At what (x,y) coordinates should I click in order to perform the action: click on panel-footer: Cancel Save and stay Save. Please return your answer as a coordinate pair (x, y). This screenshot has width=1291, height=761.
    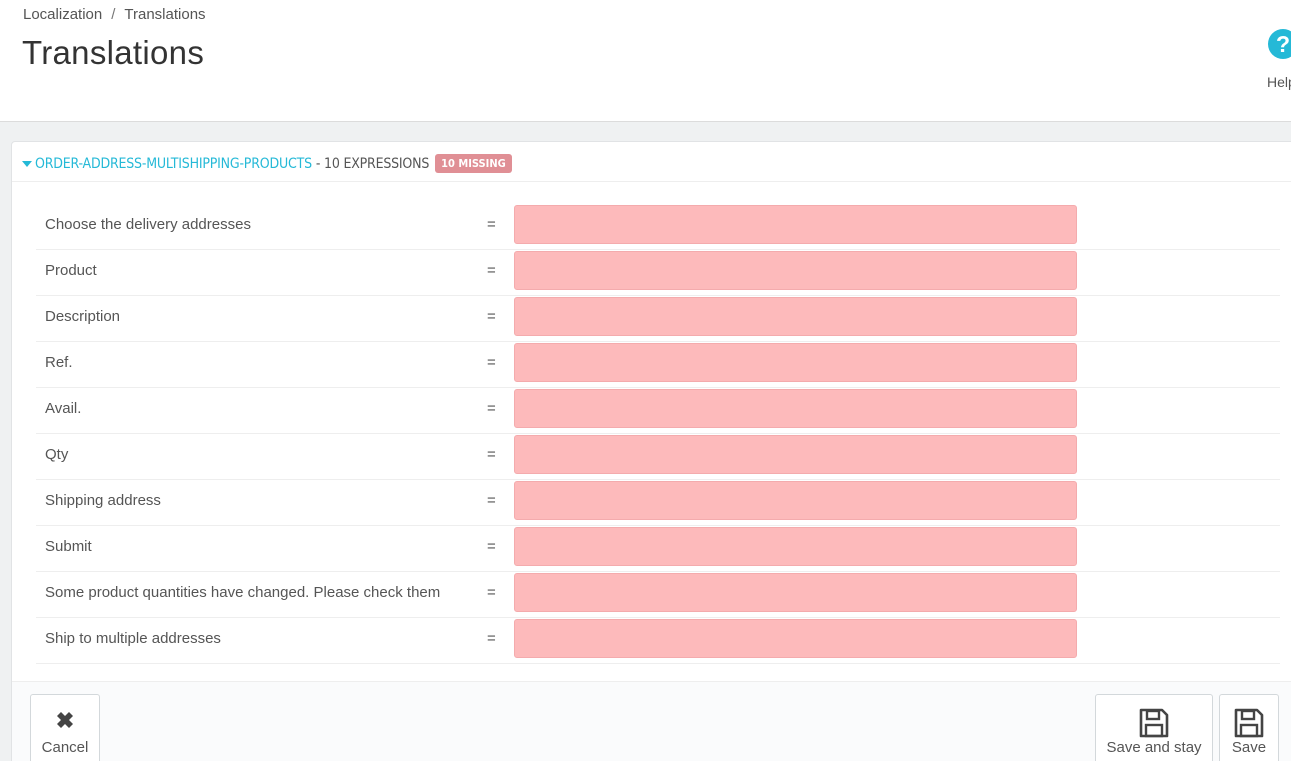
    Looking at the image, I should click on (651, 721).